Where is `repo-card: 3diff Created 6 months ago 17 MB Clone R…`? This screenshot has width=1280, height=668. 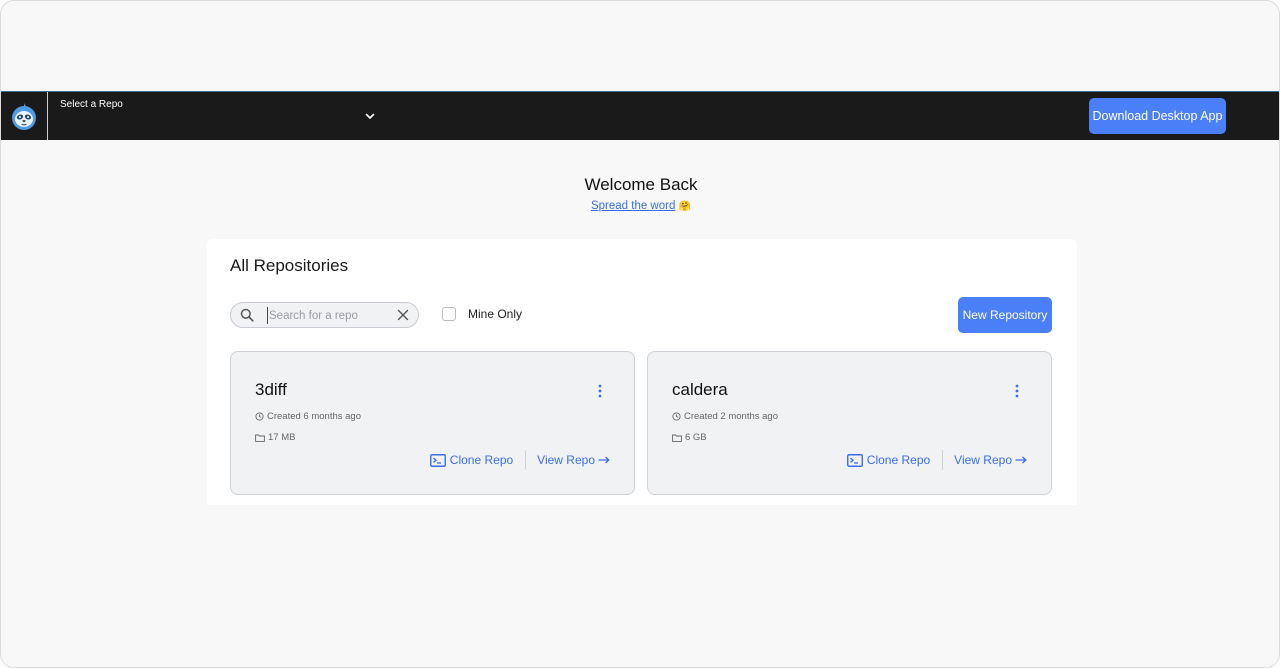
repo-card: 3diff Created 6 months ago 17 MB Clone R… is located at coordinates (432, 423).